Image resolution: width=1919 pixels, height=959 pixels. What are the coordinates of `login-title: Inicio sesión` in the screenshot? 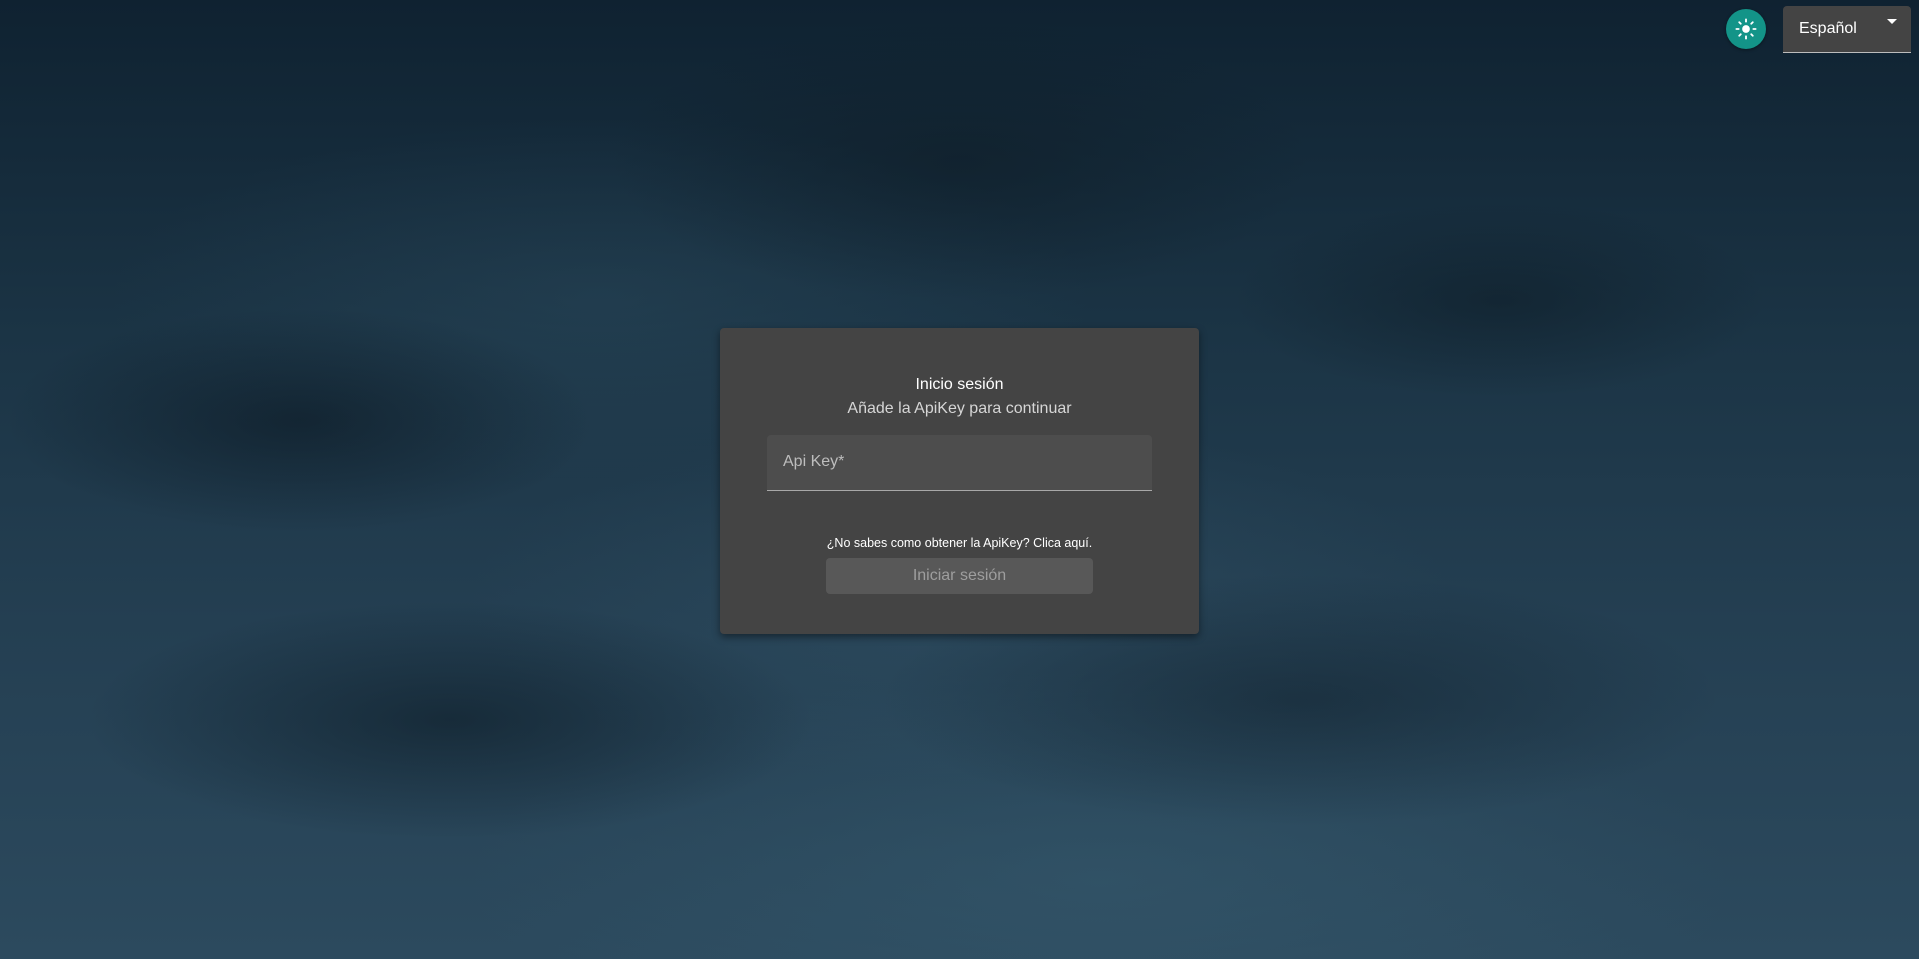 It's located at (959, 384).